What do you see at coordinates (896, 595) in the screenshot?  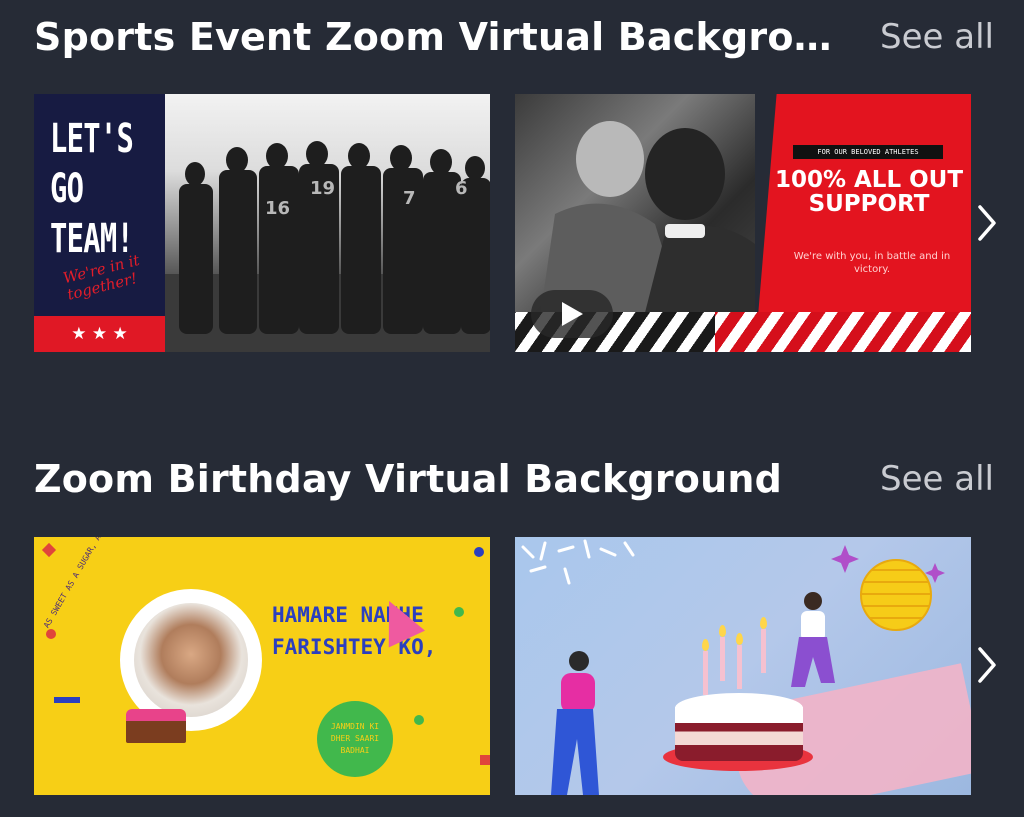 I see `disco-ball-illustration` at bounding box center [896, 595].